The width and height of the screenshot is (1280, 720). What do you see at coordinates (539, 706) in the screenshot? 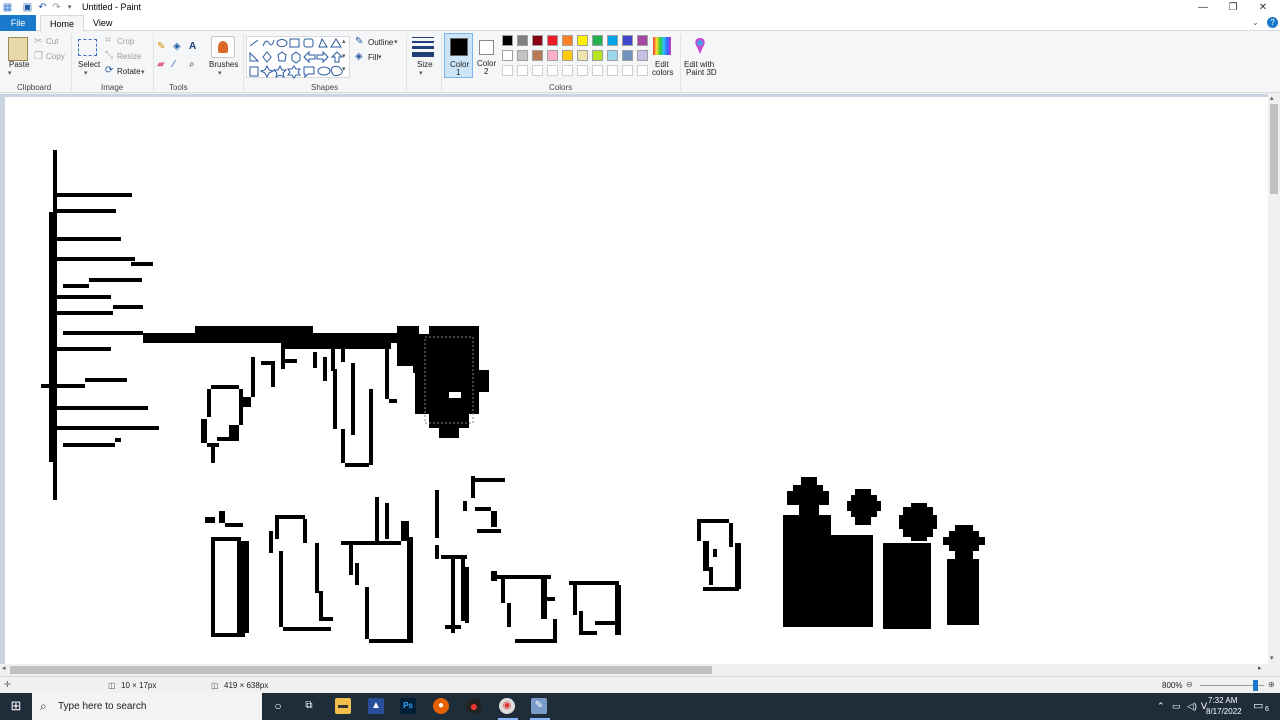
I see `paint-taskbar-icon: ✎` at bounding box center [539, 706].